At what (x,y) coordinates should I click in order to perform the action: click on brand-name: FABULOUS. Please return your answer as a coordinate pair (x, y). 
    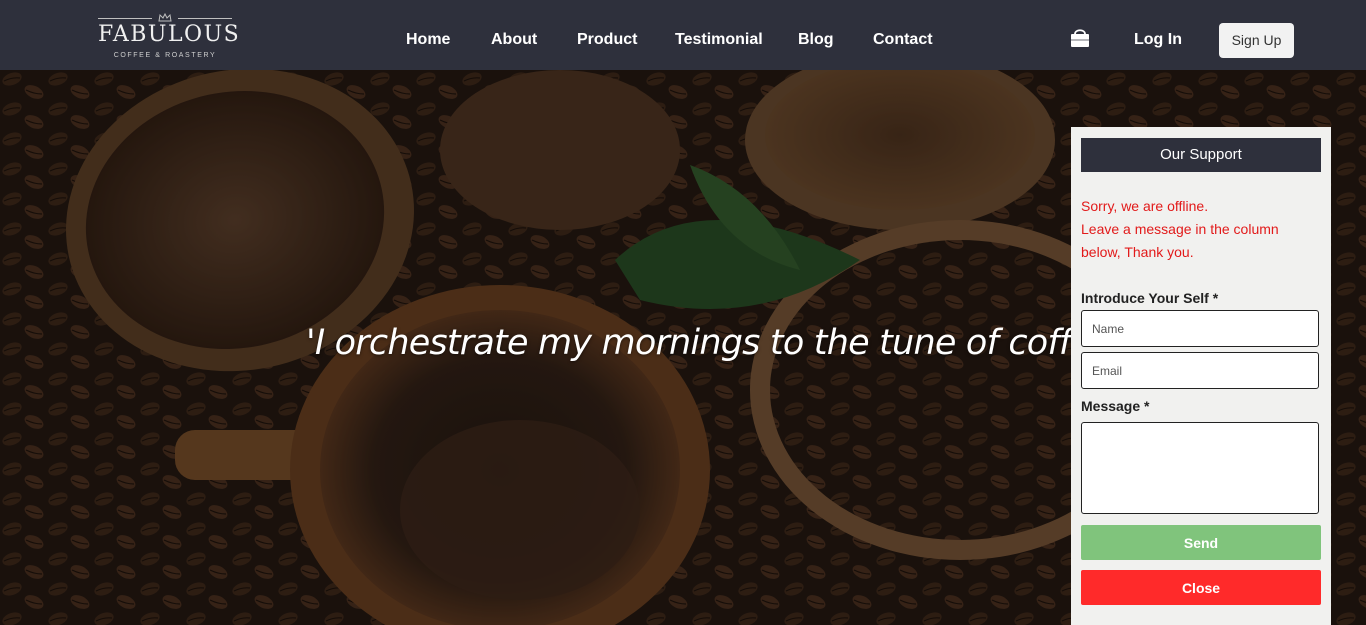
    Looking at the image, I should click on (169, 34).